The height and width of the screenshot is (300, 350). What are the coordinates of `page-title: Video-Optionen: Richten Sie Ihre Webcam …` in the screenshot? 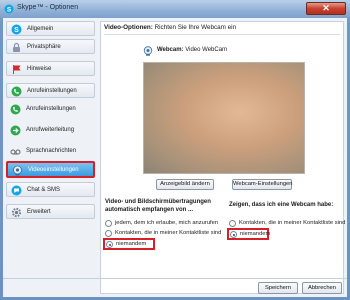 It's located at (170, 27).